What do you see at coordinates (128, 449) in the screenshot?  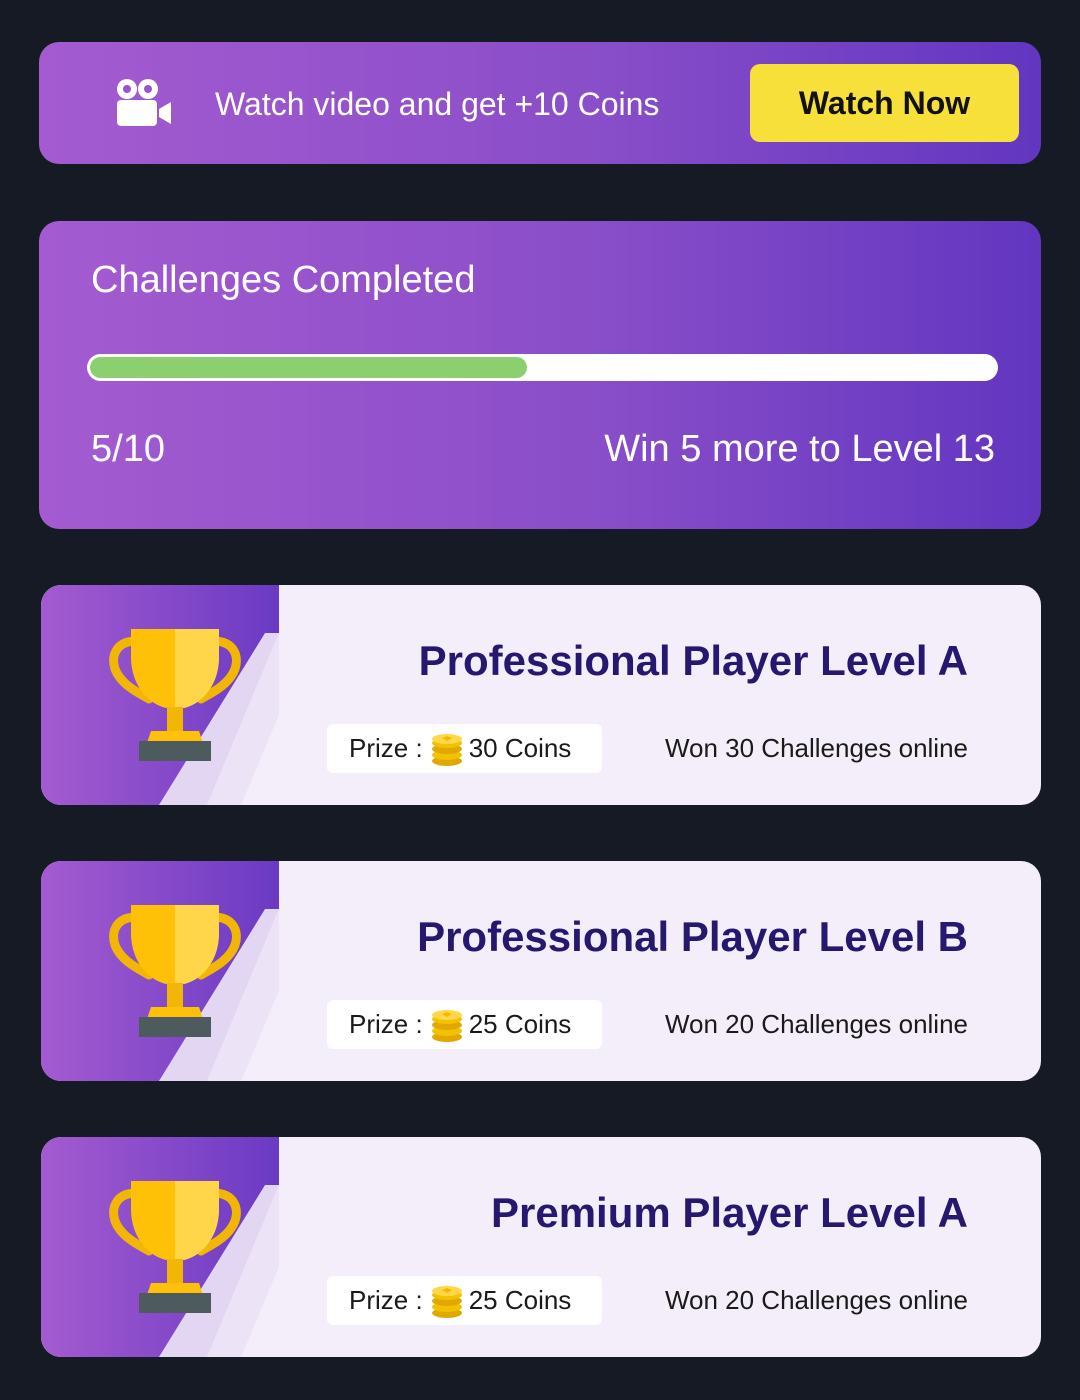 I see `progress-count: 5/10` at bounding box center [128, 449].